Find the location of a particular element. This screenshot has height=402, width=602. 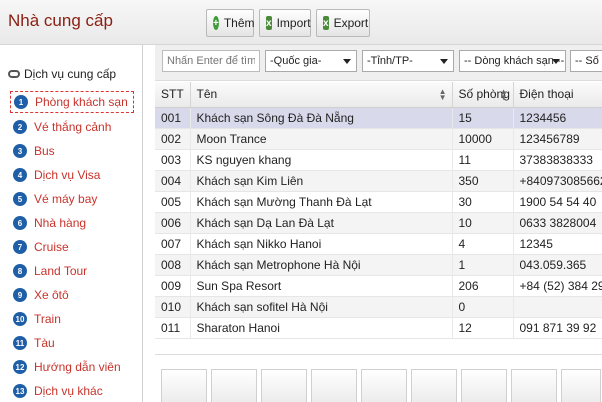

sidebar-item-ship: 11 Tàu is located at coordinates (72, 343).